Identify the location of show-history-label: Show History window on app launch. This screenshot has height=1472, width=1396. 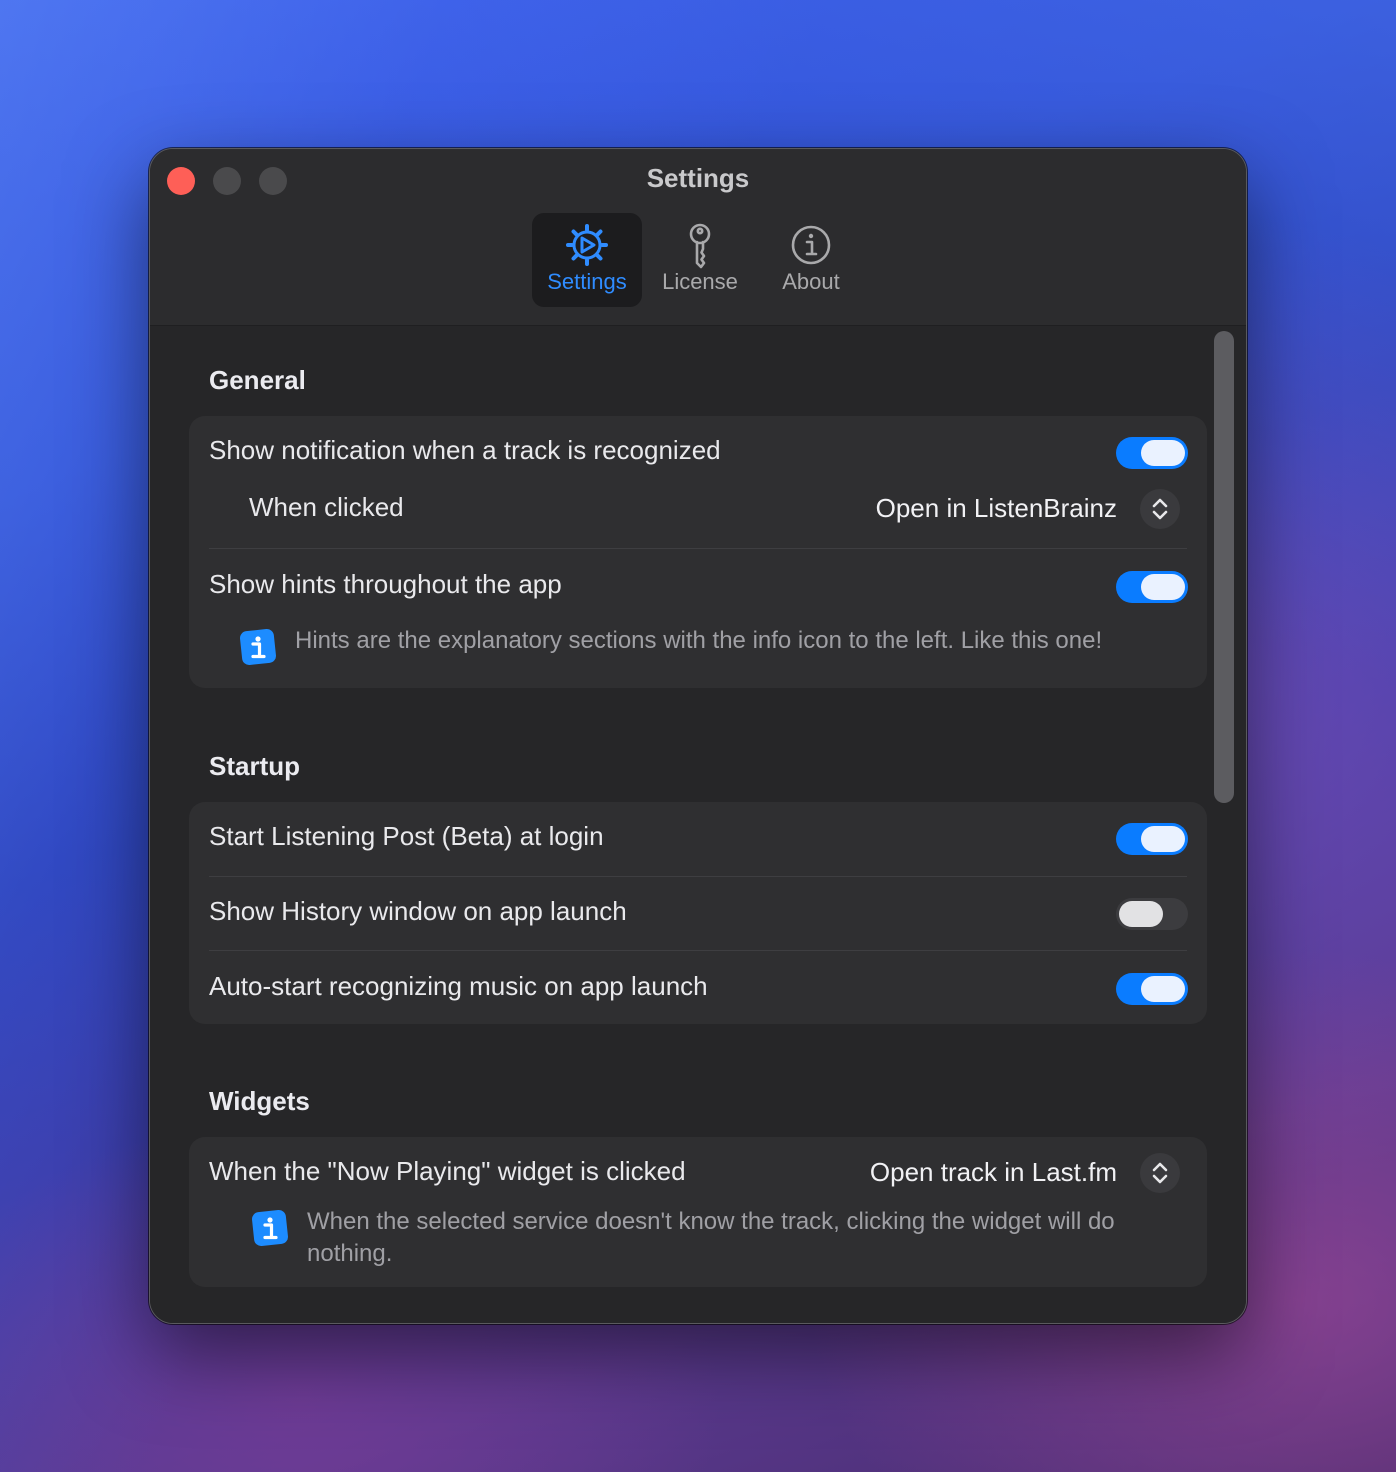
(418, 911).